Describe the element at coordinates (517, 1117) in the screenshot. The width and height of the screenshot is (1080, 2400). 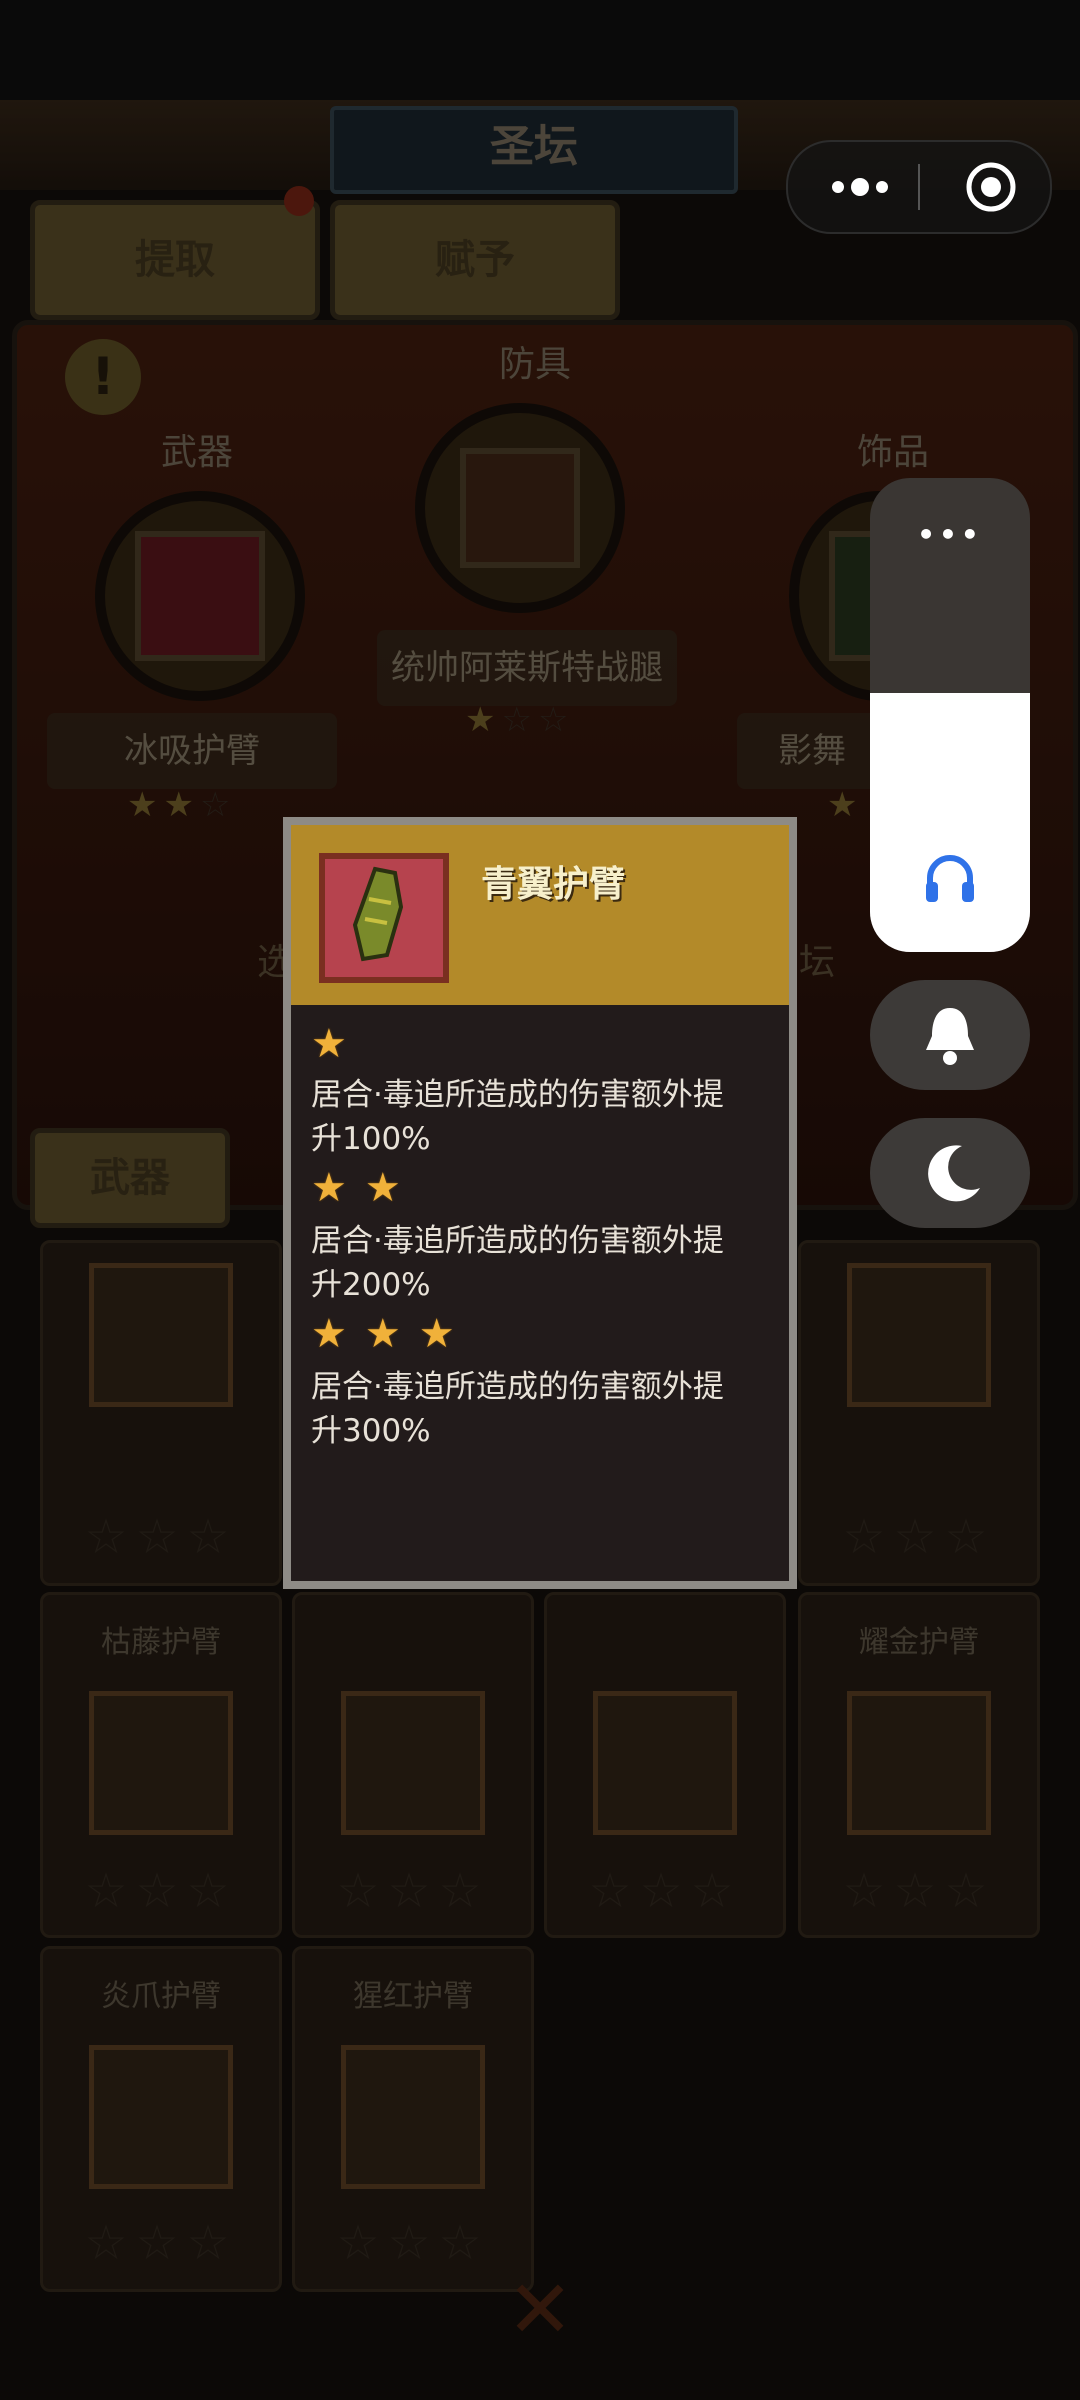
I see `tier-1-desc: 居合·毒追所造成的伤害额外提升100%` at that location.